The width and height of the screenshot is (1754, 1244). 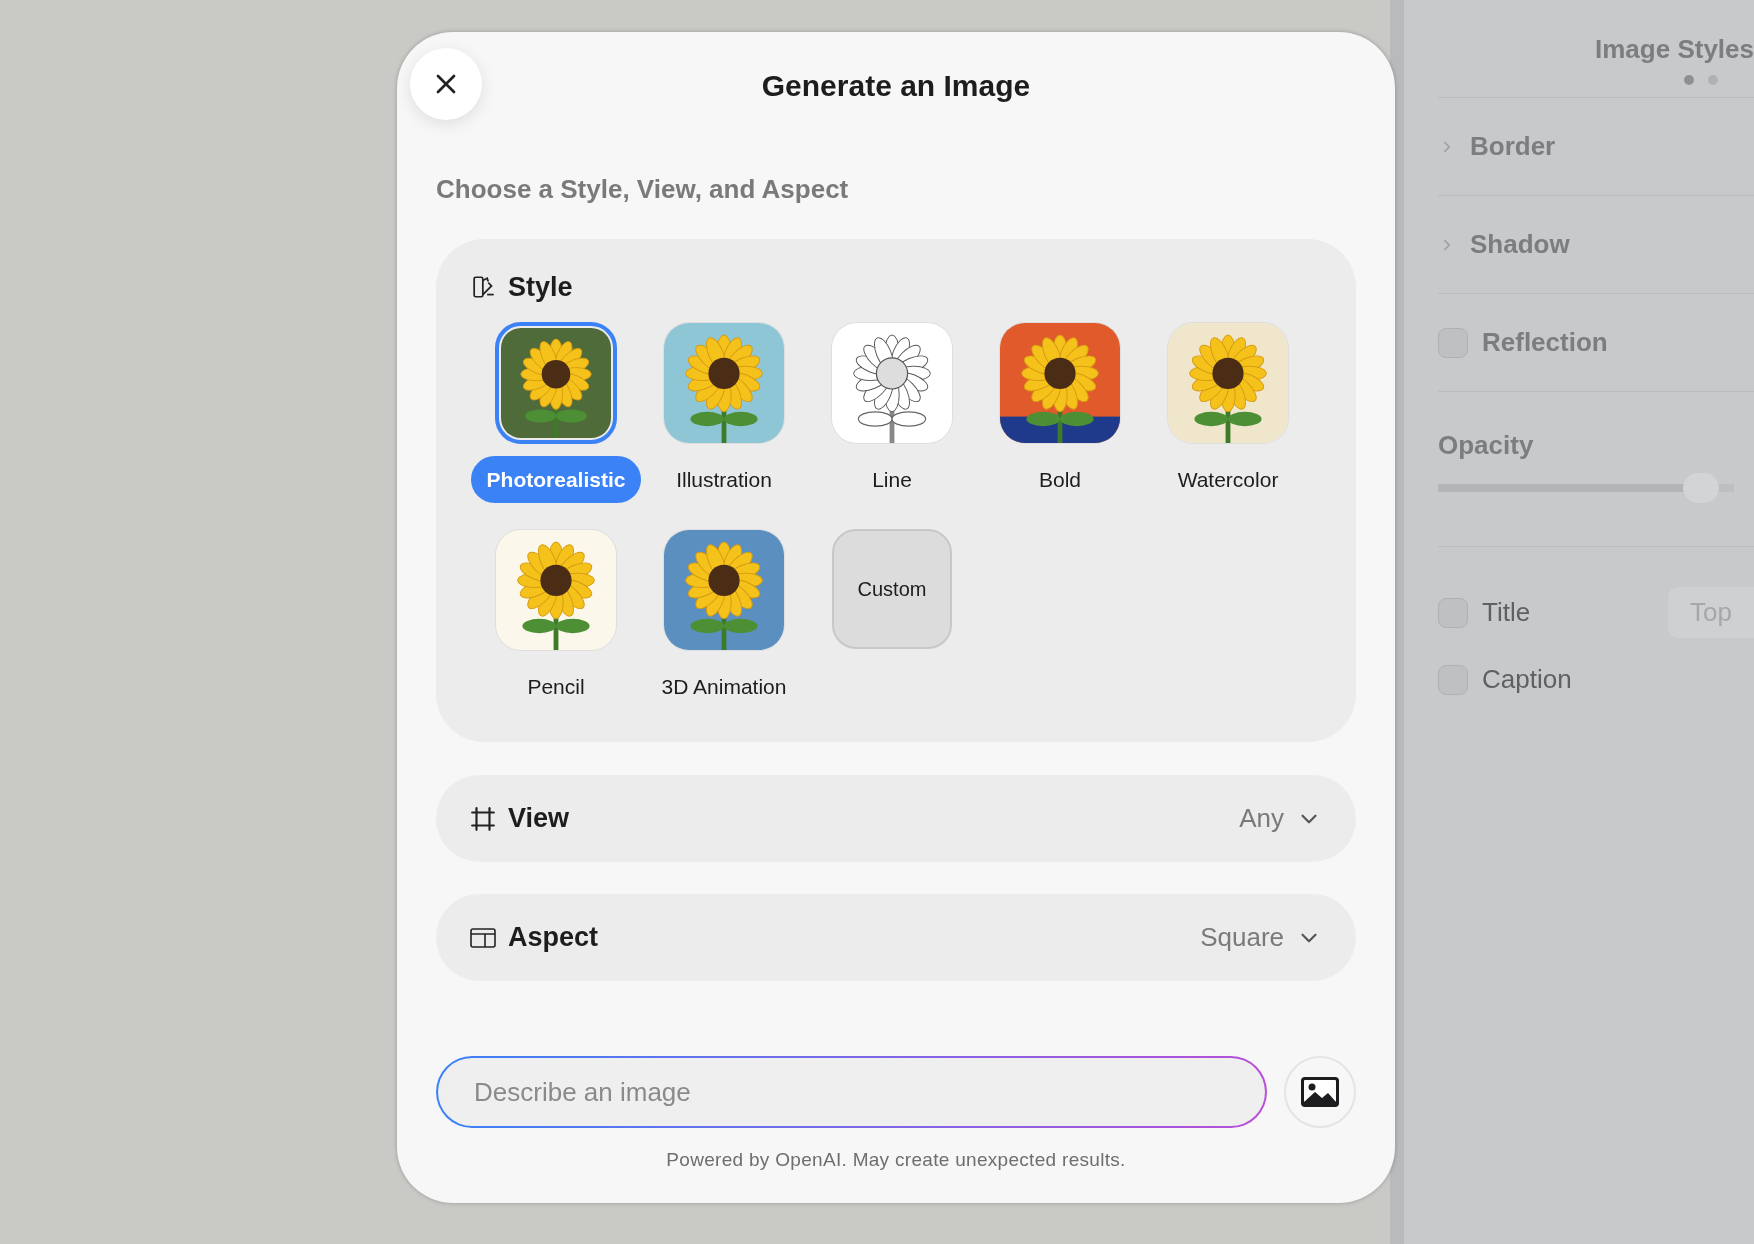 I want to click on disclaimer-text: Powered by OpenAI. May create unexpected results., so click(x=896, y=1160).